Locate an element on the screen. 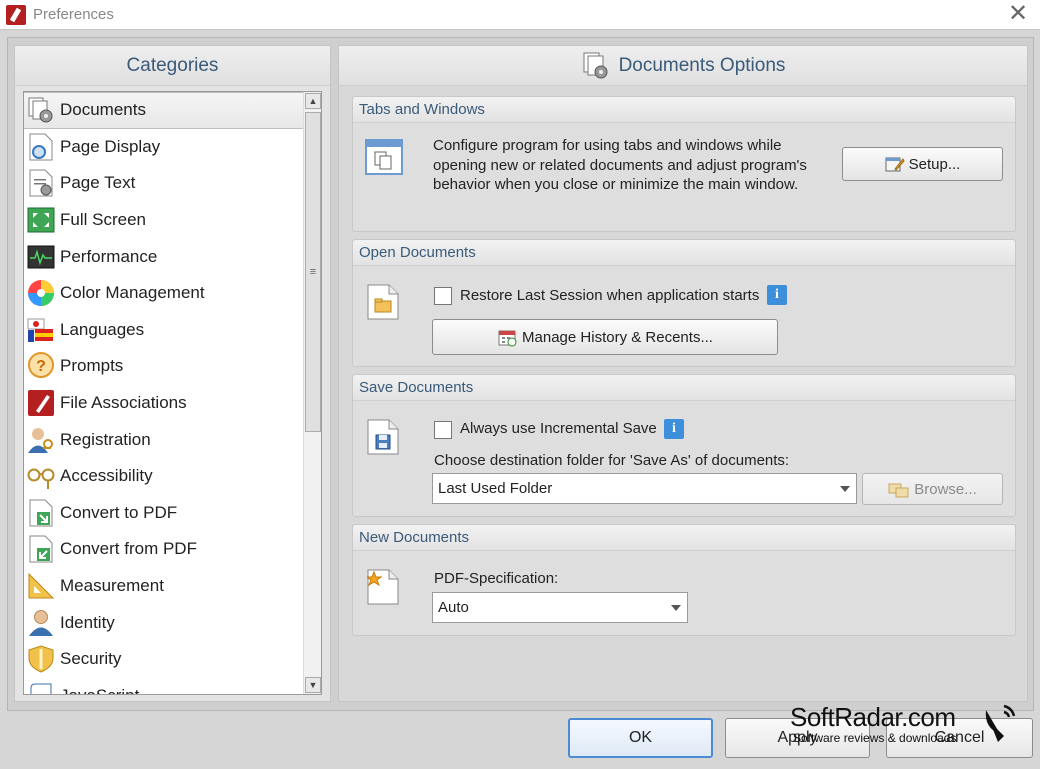  category-item-convert-from-pdf: Convert from PDF is located at coordinates (164, 549).